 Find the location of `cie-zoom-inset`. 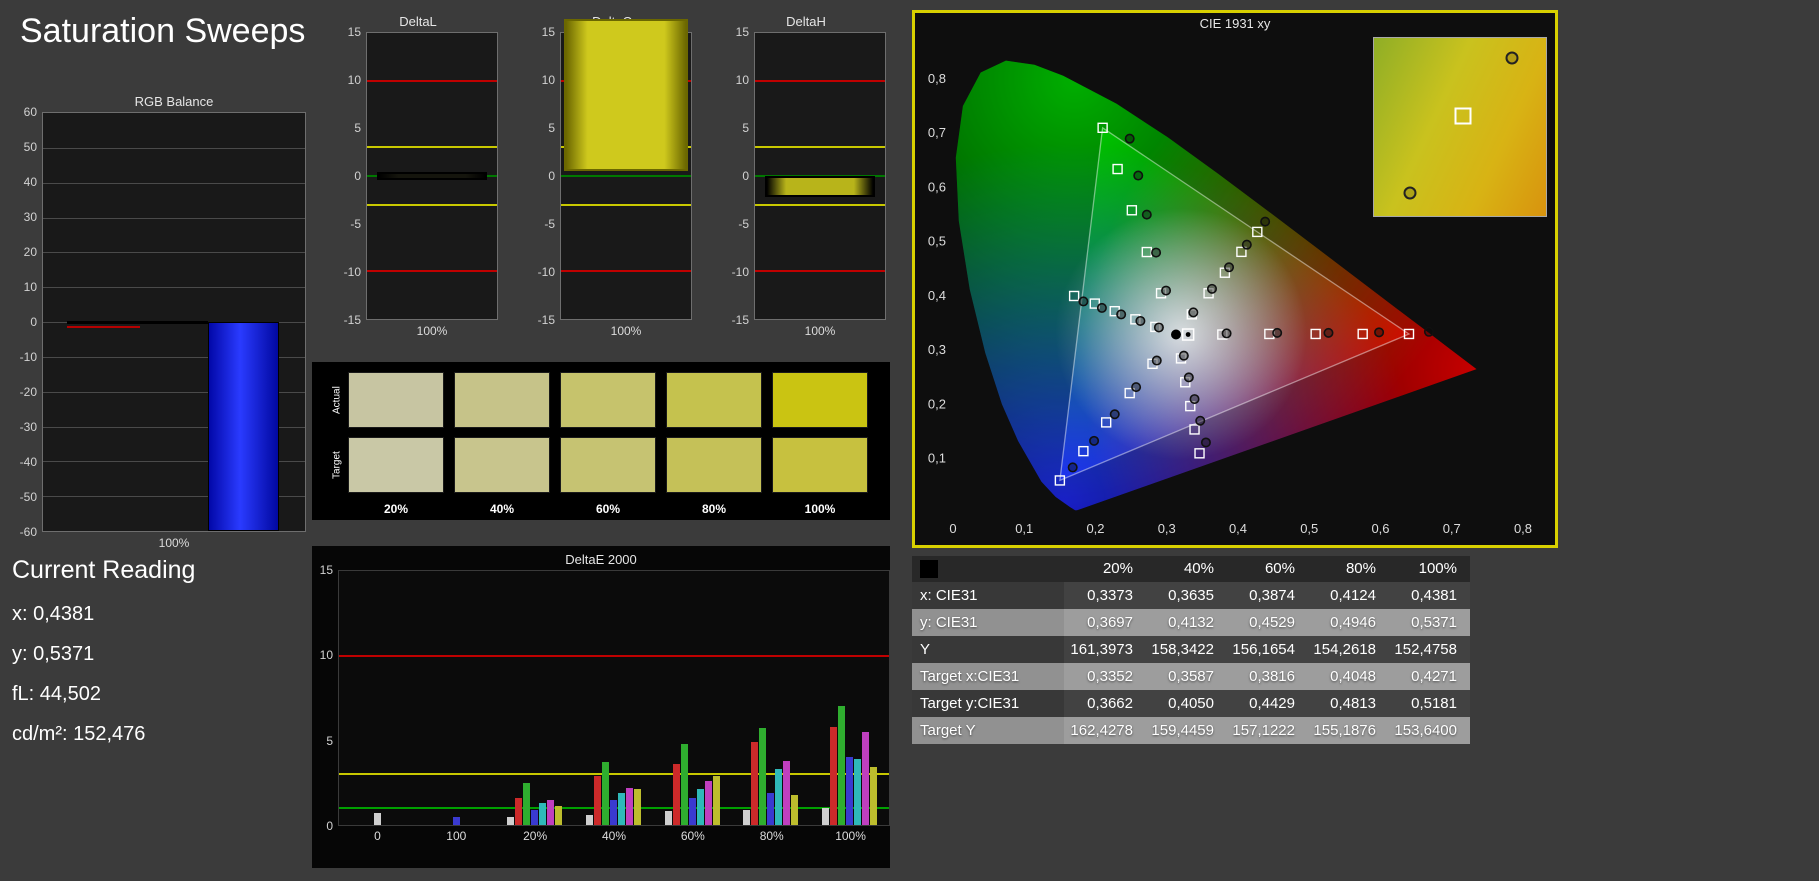

cie-zoom-inset is located at coordinates (1460, 127).